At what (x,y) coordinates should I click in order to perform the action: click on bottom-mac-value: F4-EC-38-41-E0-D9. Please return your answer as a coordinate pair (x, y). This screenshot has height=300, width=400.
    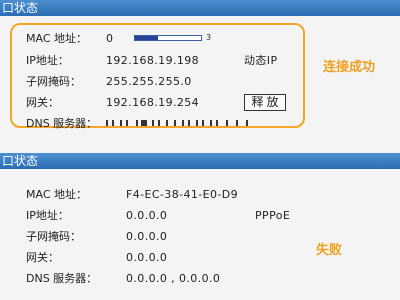
    Looking at the image, I should click on (182, 194).